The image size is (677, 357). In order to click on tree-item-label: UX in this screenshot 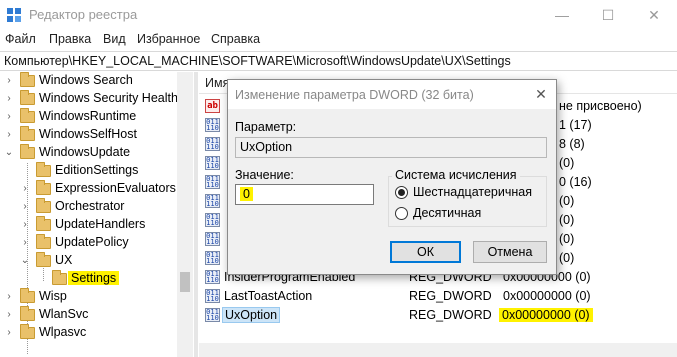, I will do `click(64, 260)`.